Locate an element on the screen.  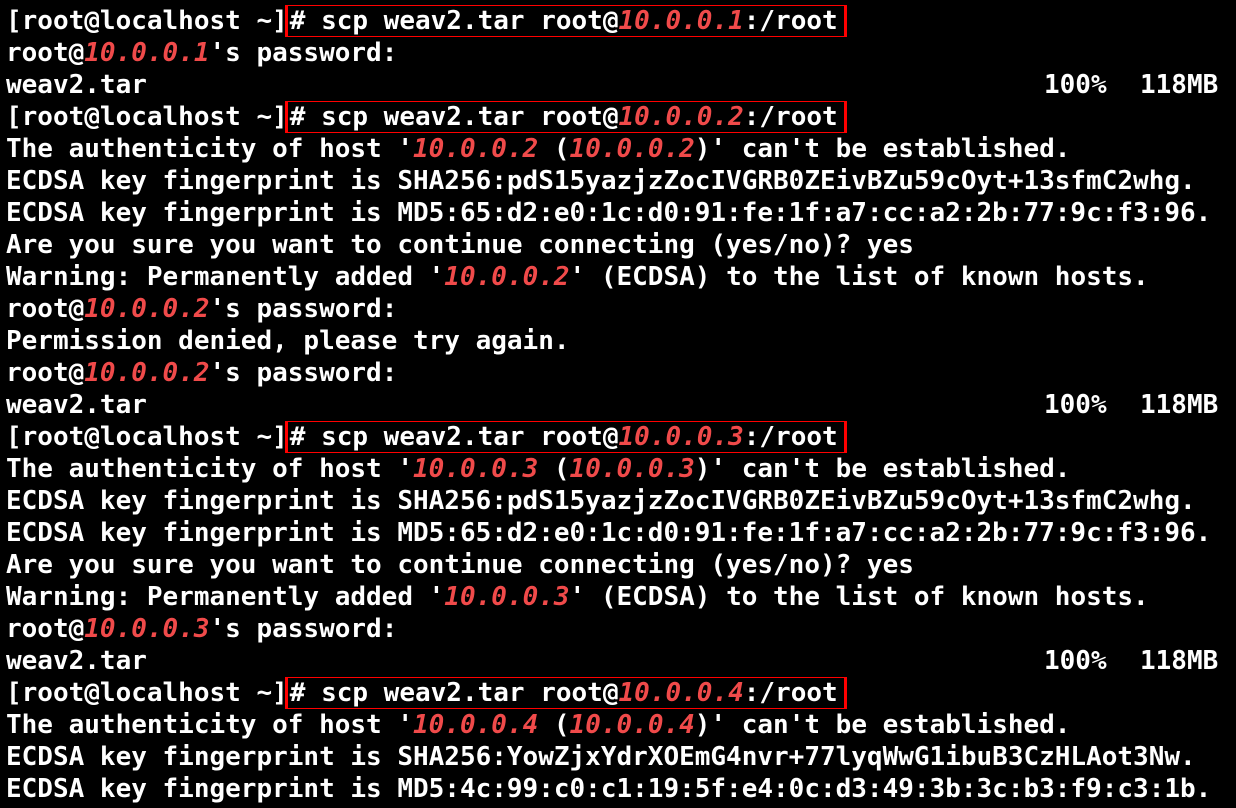
highlighted-command: # scp weav2.tar root@10.0.0.2:/root is located at coordinates (565, 117).